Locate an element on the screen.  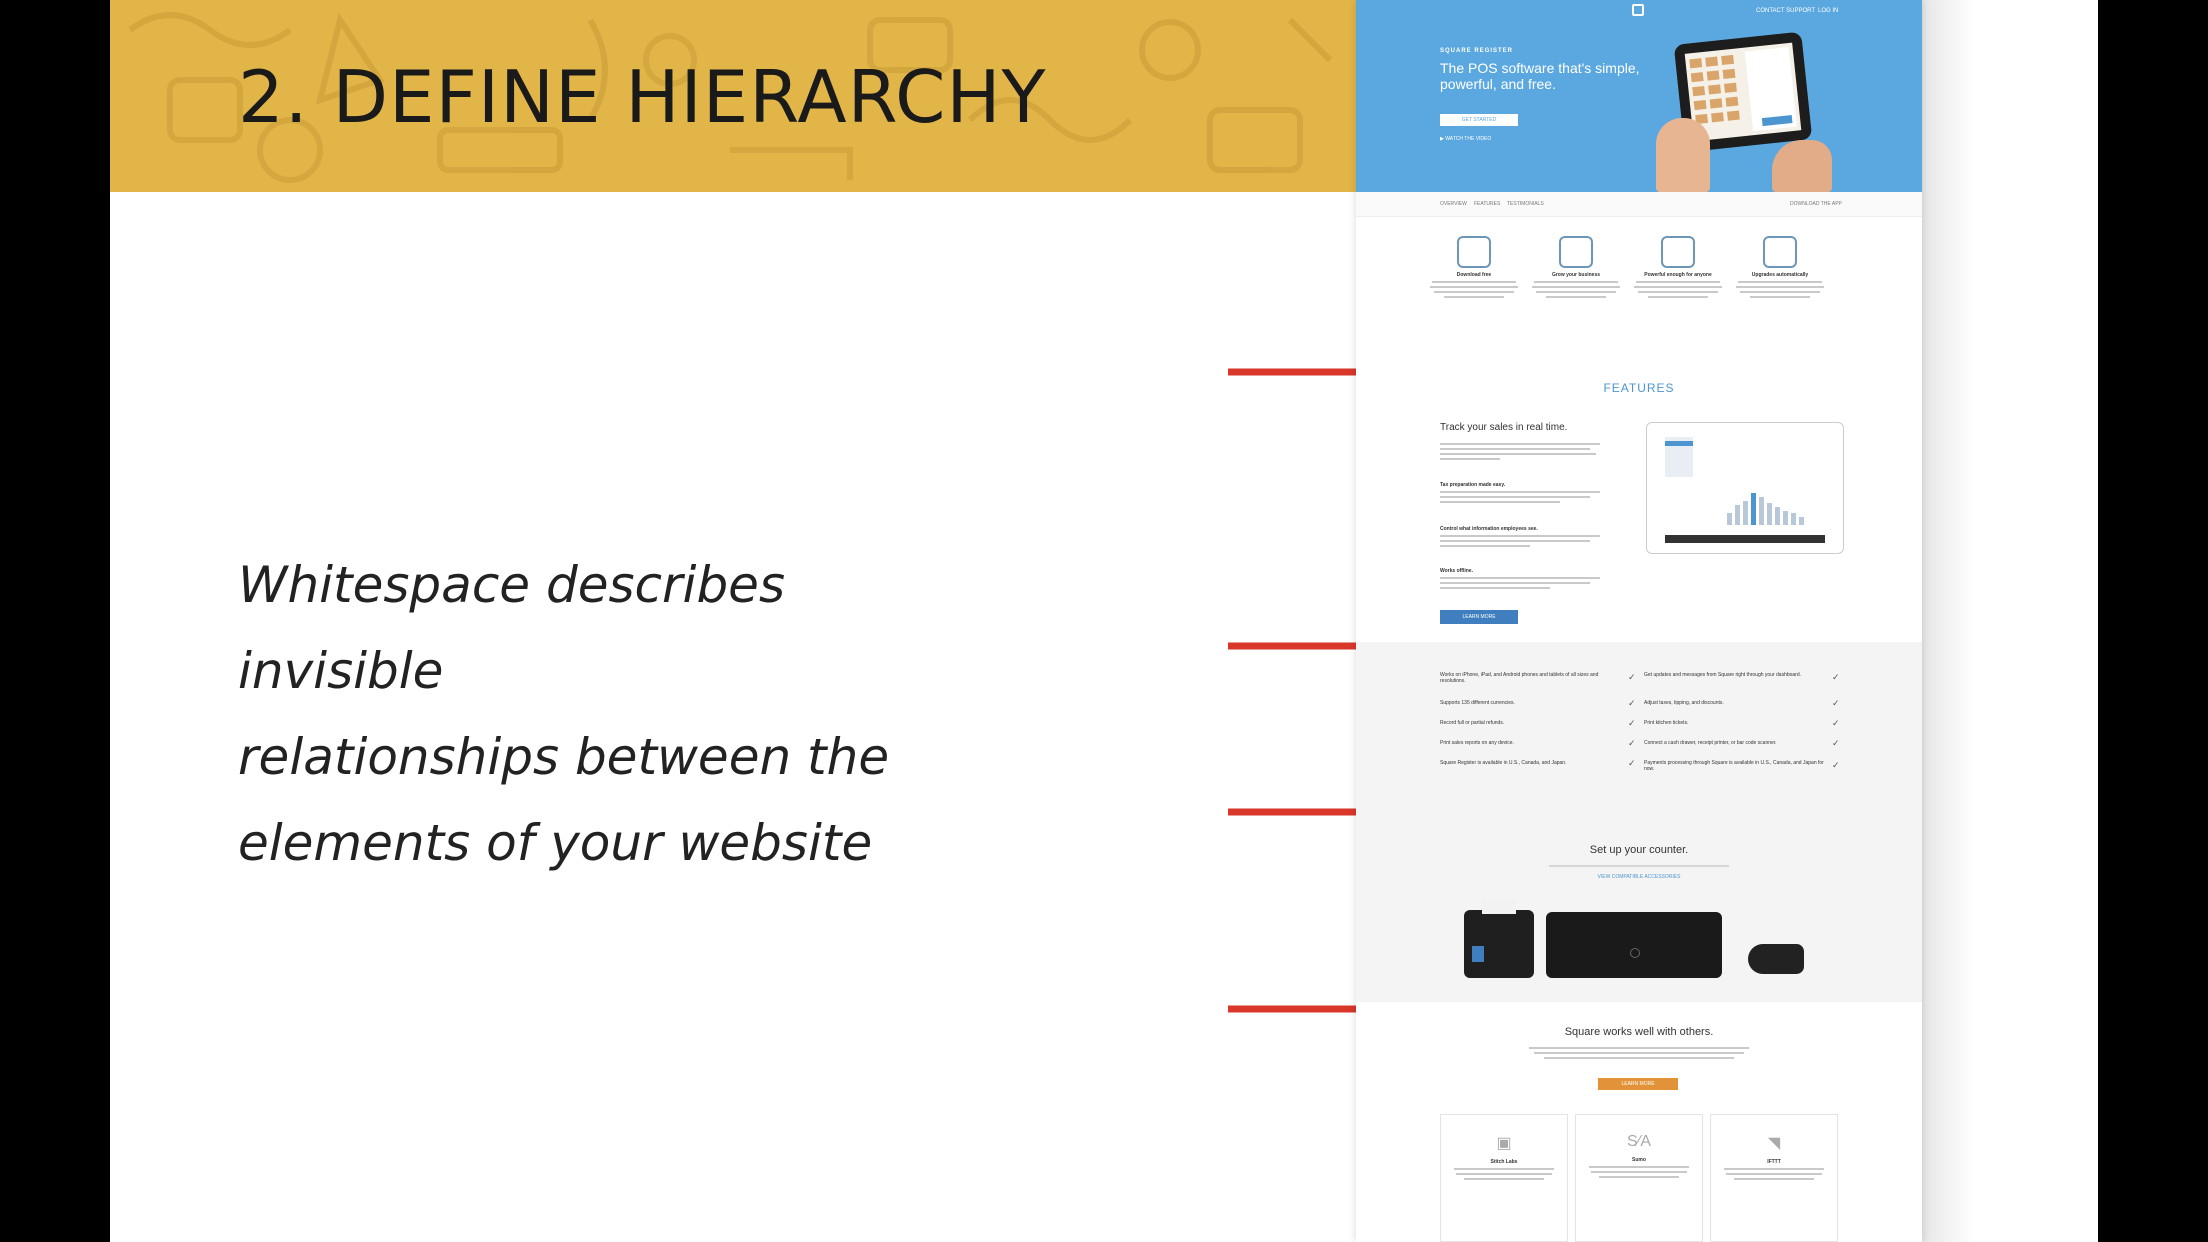
benefit-card: Grow your business is located at coordinates (1576, 268).